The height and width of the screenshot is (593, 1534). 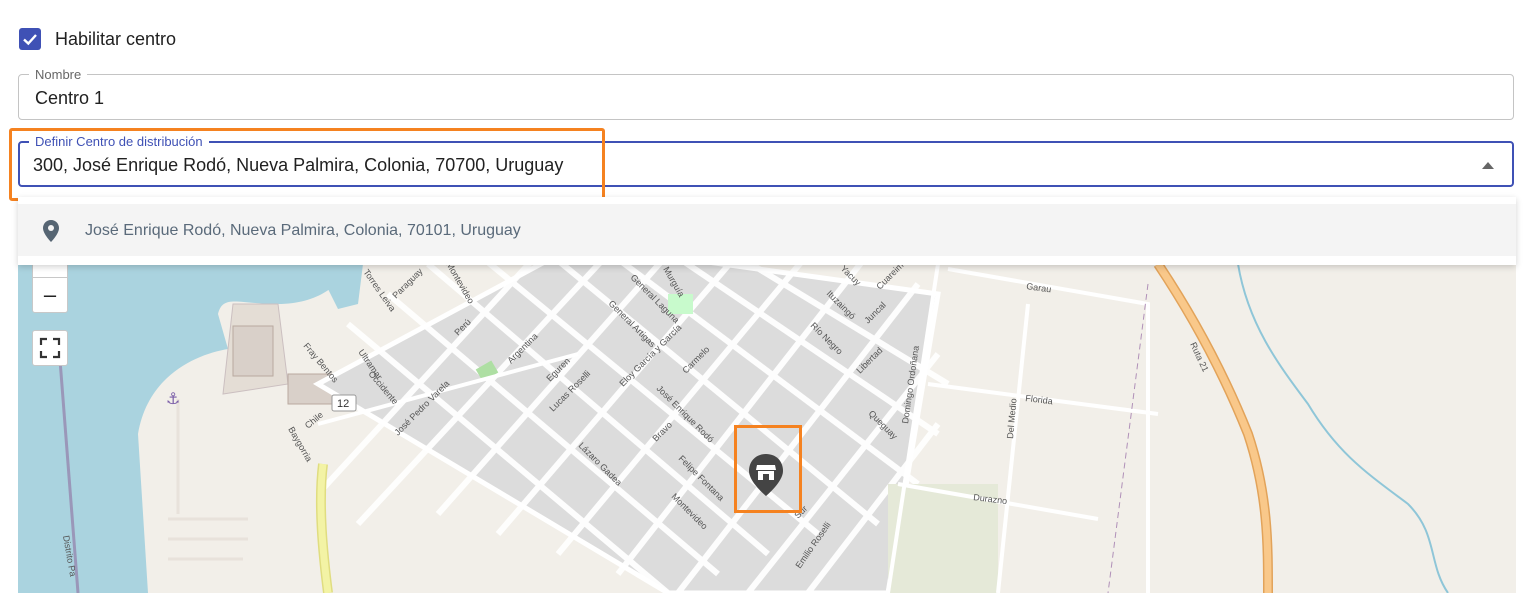 I want to click on fullscreen-button, so click(x=50, y=348).